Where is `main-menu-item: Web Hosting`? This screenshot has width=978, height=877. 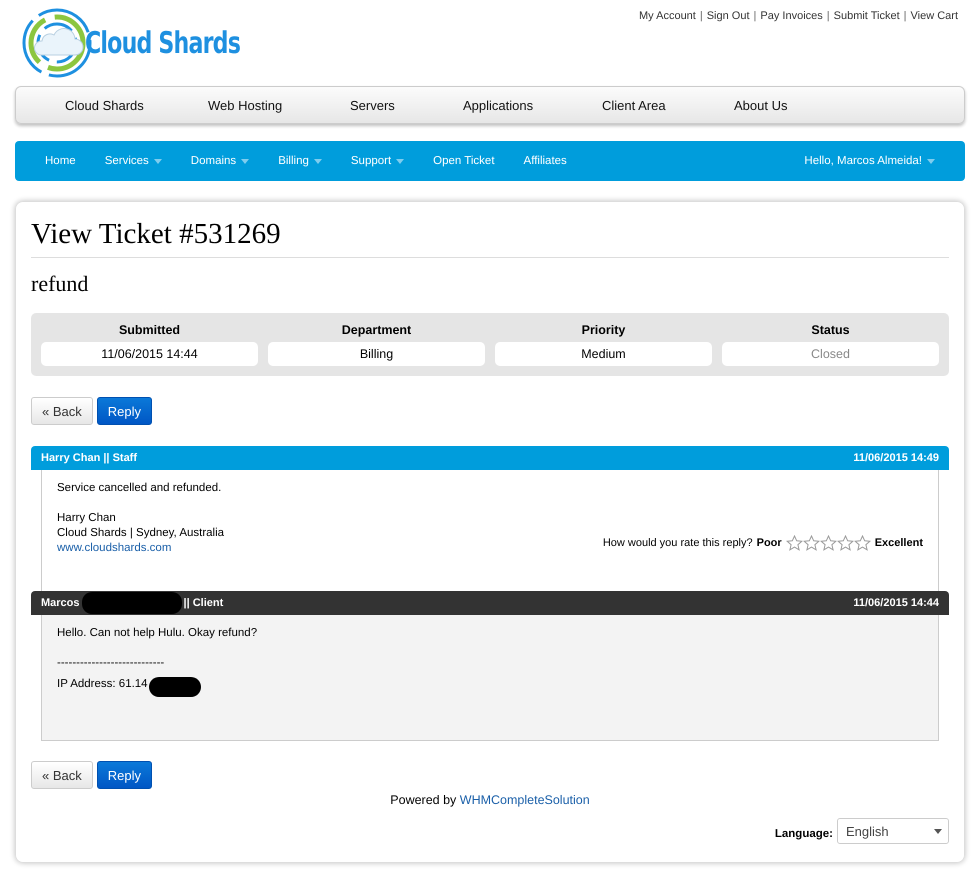
main-menu-item: Web Hosting is located at coordinates (279, 105).